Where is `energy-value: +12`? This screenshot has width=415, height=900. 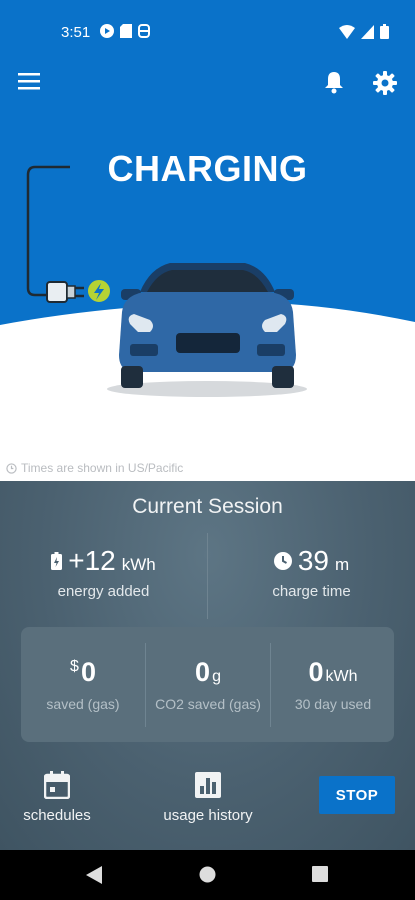 energy-value: +12 is located at coordinates (92, 560).